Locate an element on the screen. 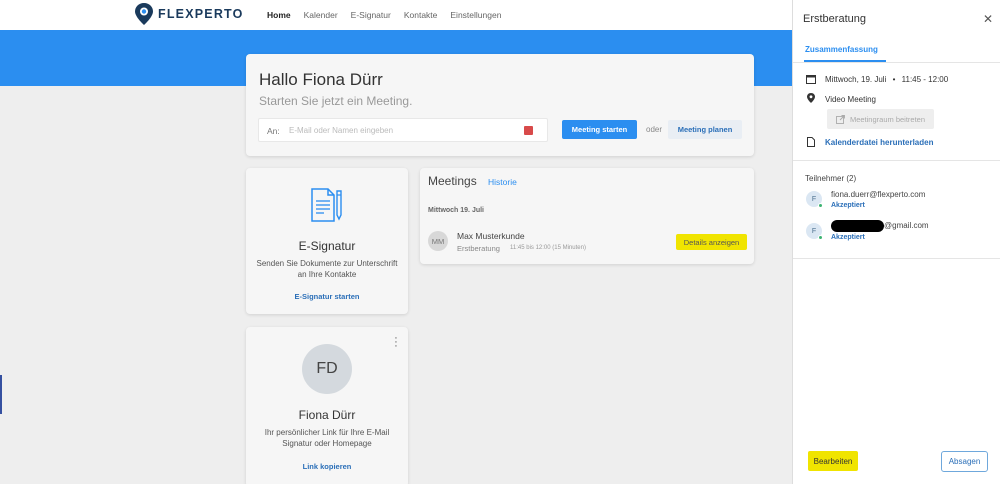 This screenshot has width=1000, height=484. meeting-contact-name: Max Musterkunde is located at coordinates (491, 236).